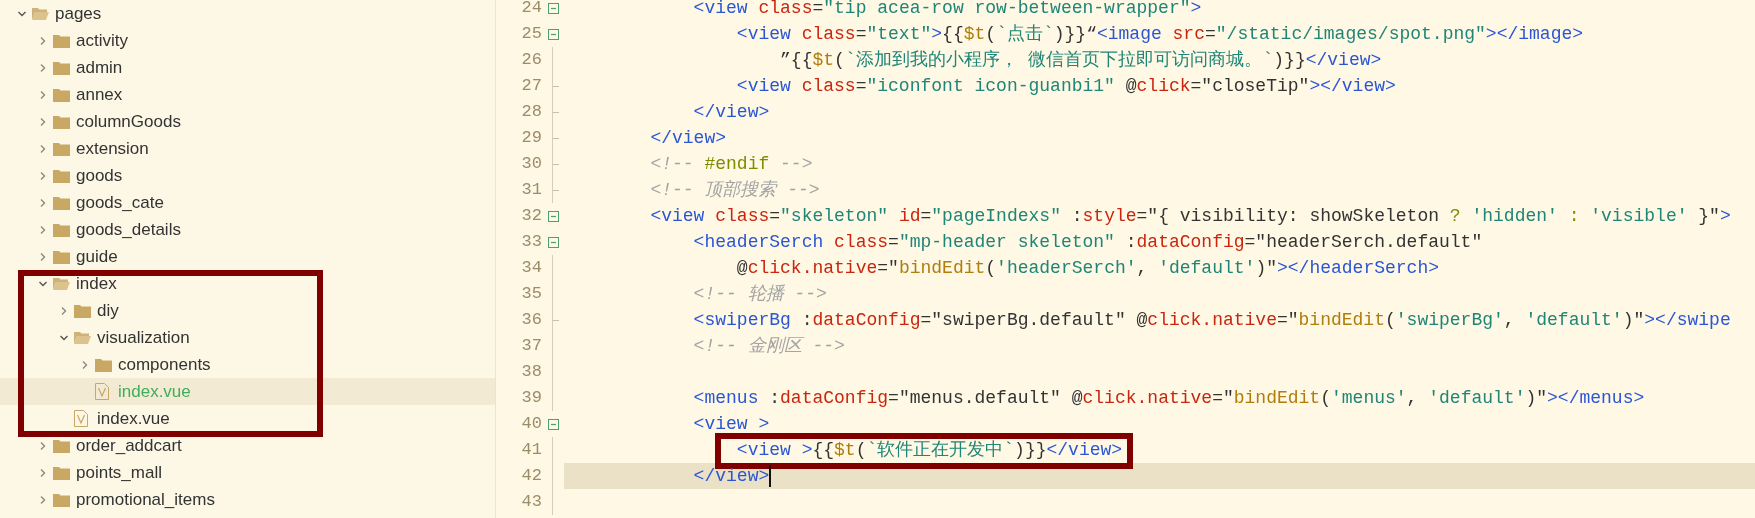 The image size is (1755, 518). Describe the element at coordinates (1159, 450) in the screenshot. I see `code-line: <view >{{$t(`软件正在开发中`)}}</view>` at that location.